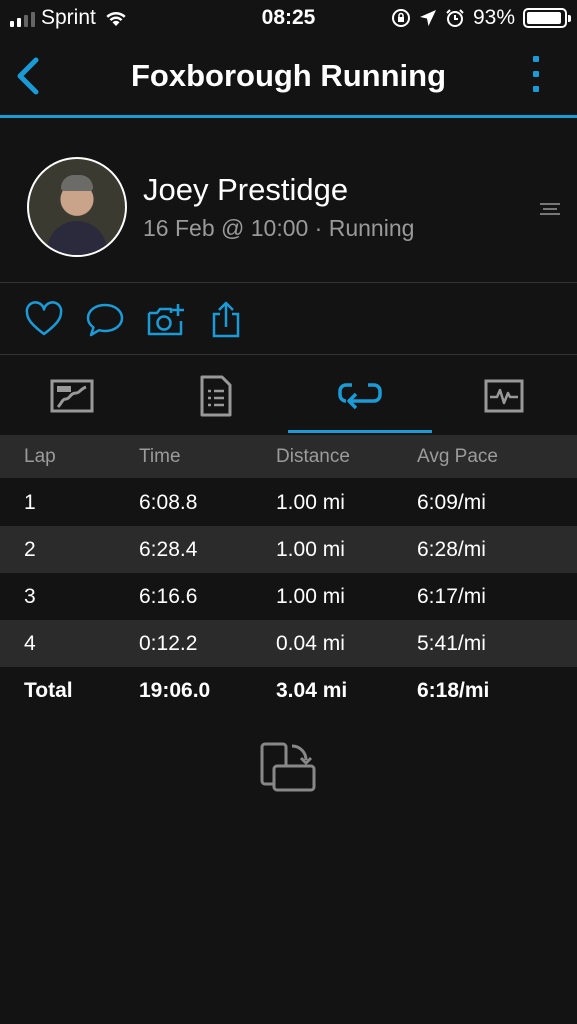 The height and width of the screenshot is (1024, 577). I want to click on lap-number: 2, so click(30, 549).